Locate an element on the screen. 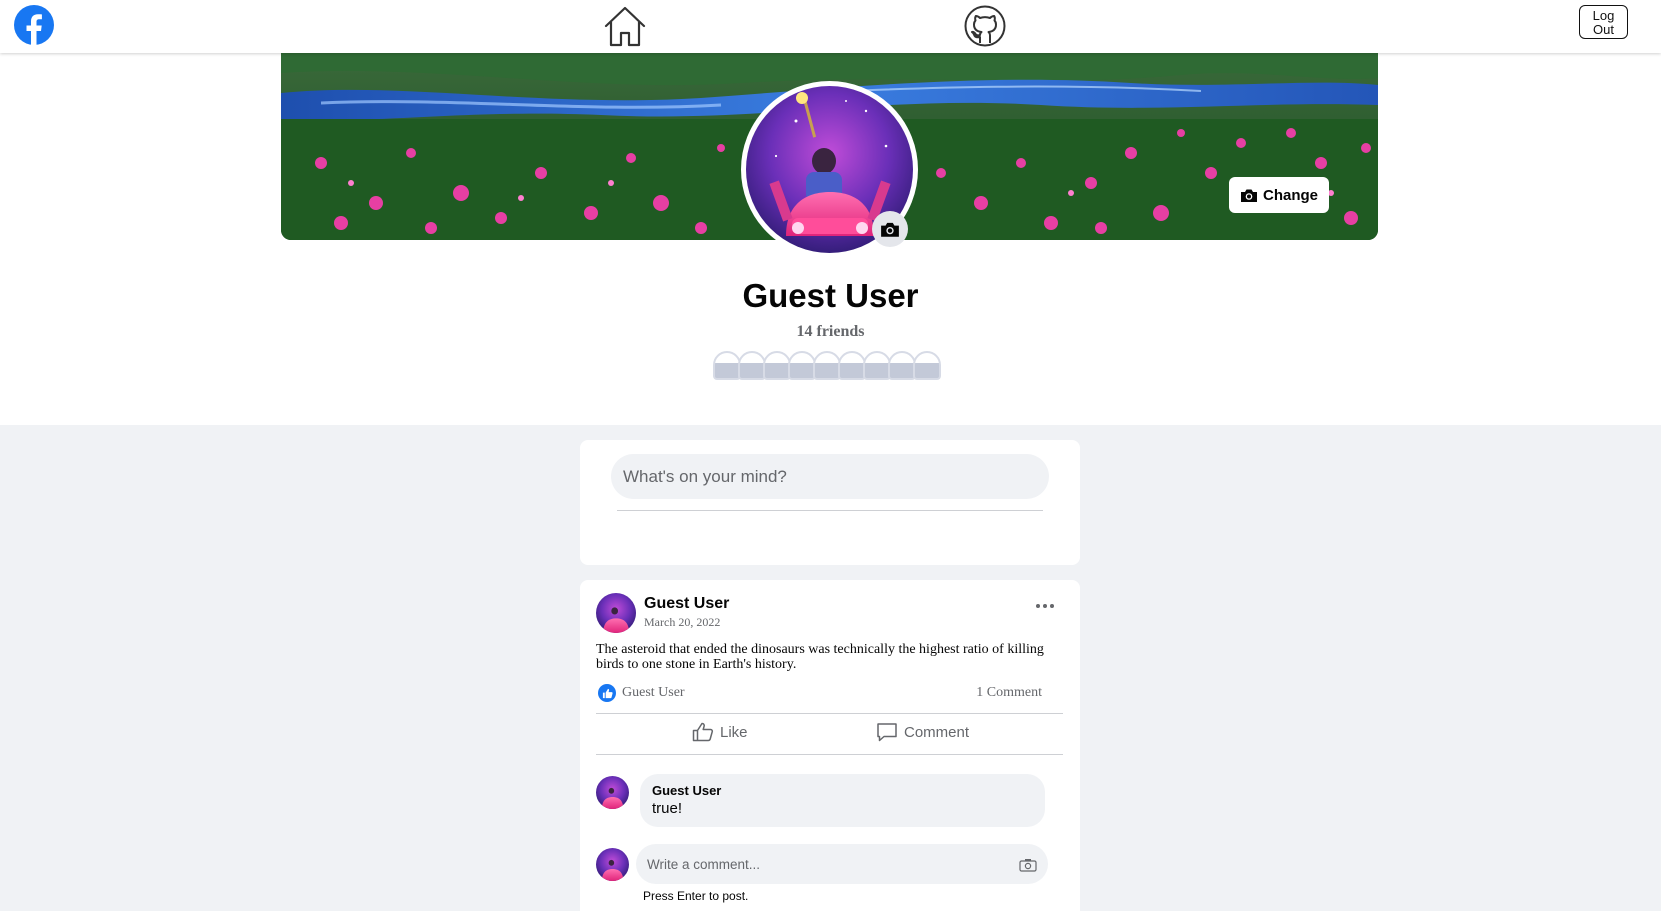 This screenshot has width=1661, height=911. comment-label: Comment is located at coordinates (937, 732).